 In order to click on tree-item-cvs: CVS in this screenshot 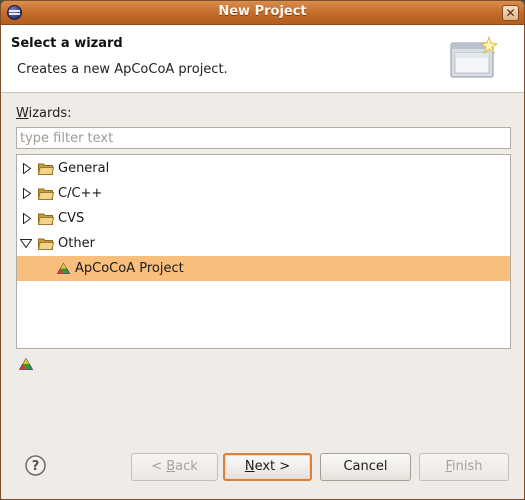, I will do `click(263, 218)`.